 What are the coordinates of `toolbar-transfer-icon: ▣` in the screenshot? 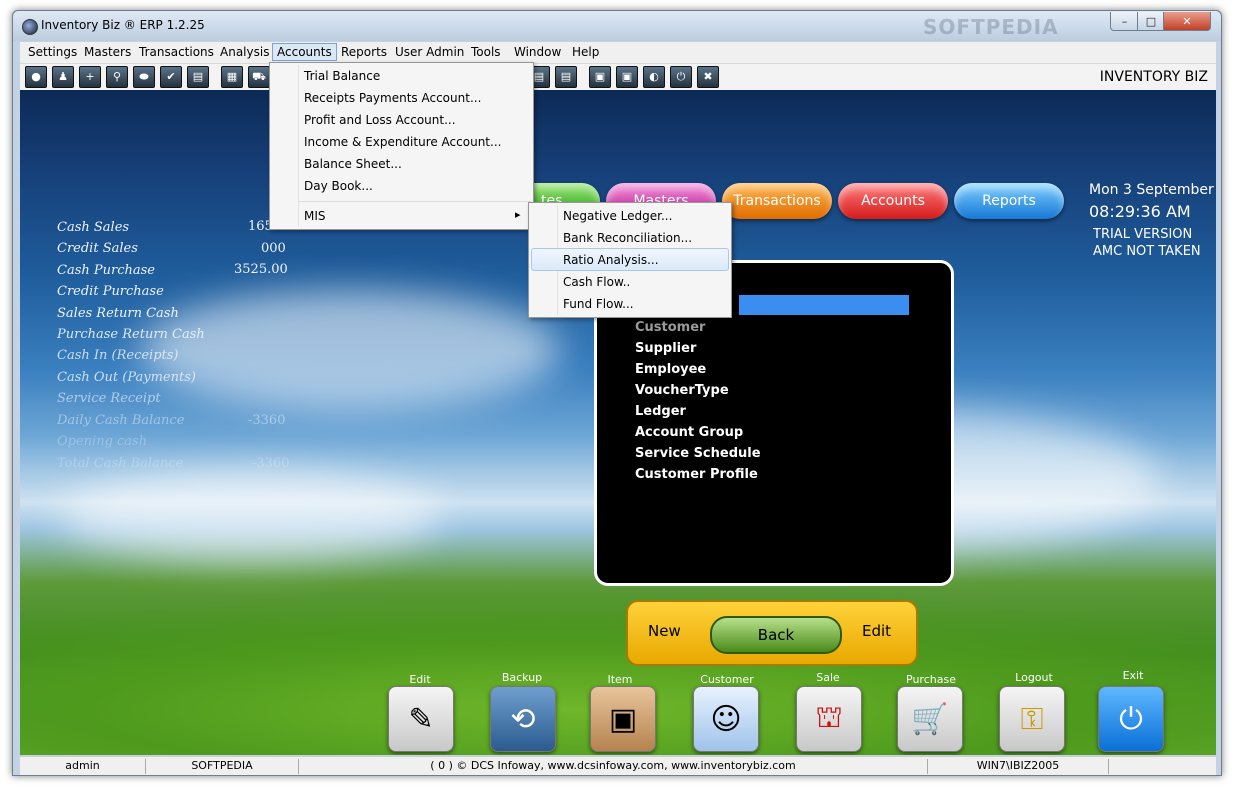 It's located at (627, 77).